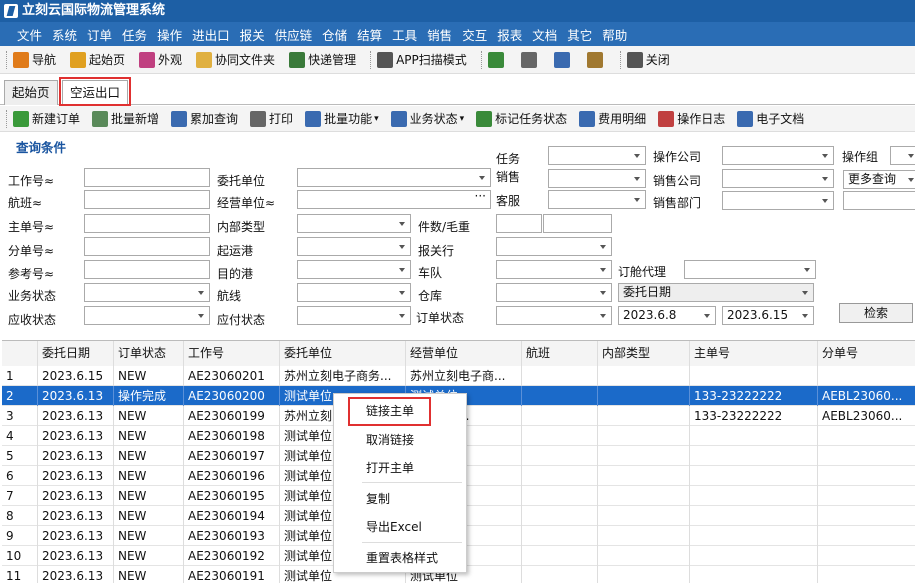 This screenshot has width=915, height=583. What do you see at coordinates (422, 59) in the screenshot?
I see `toolbar-button: APP扫描模式` at bounding box center [422, 59].